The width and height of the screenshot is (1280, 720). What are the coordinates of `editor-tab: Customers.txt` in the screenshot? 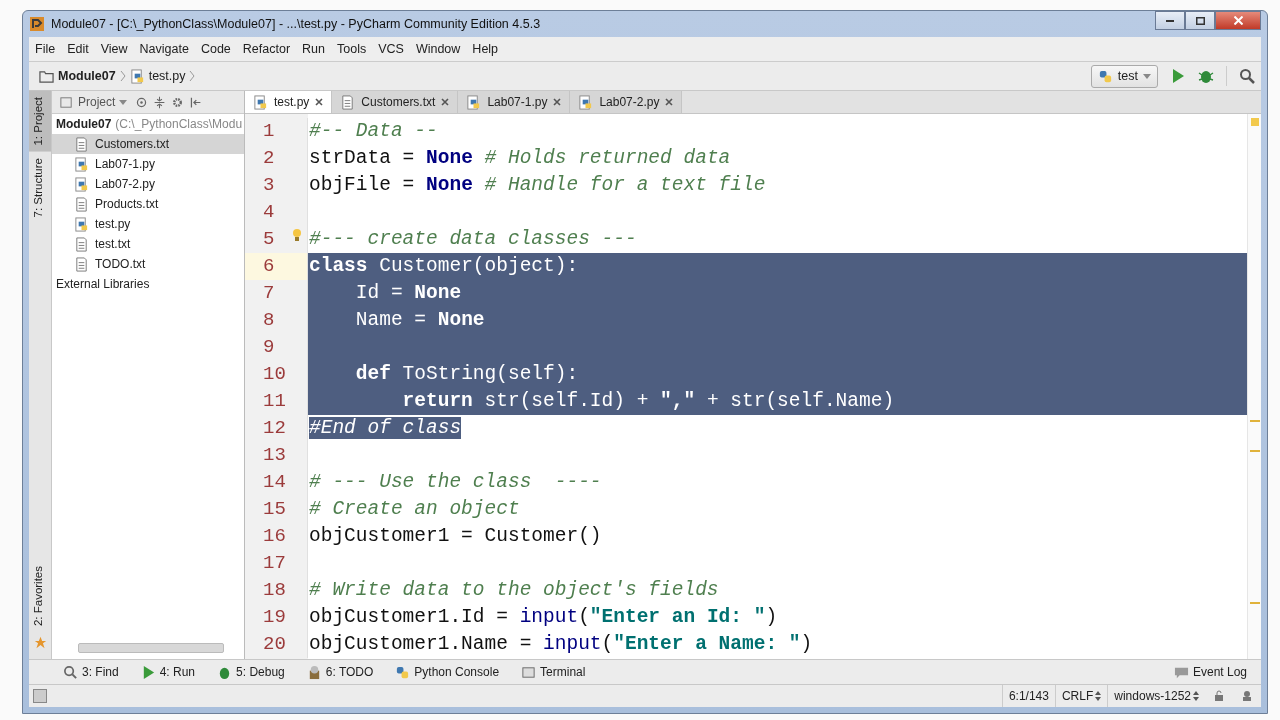 It's located at (395, 102).